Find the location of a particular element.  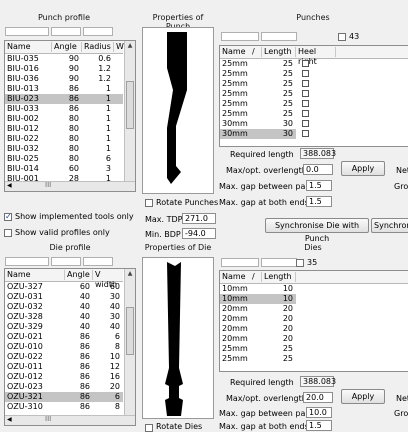

table-row: OZU-329 40 40 is located at coordinates (64, 327).